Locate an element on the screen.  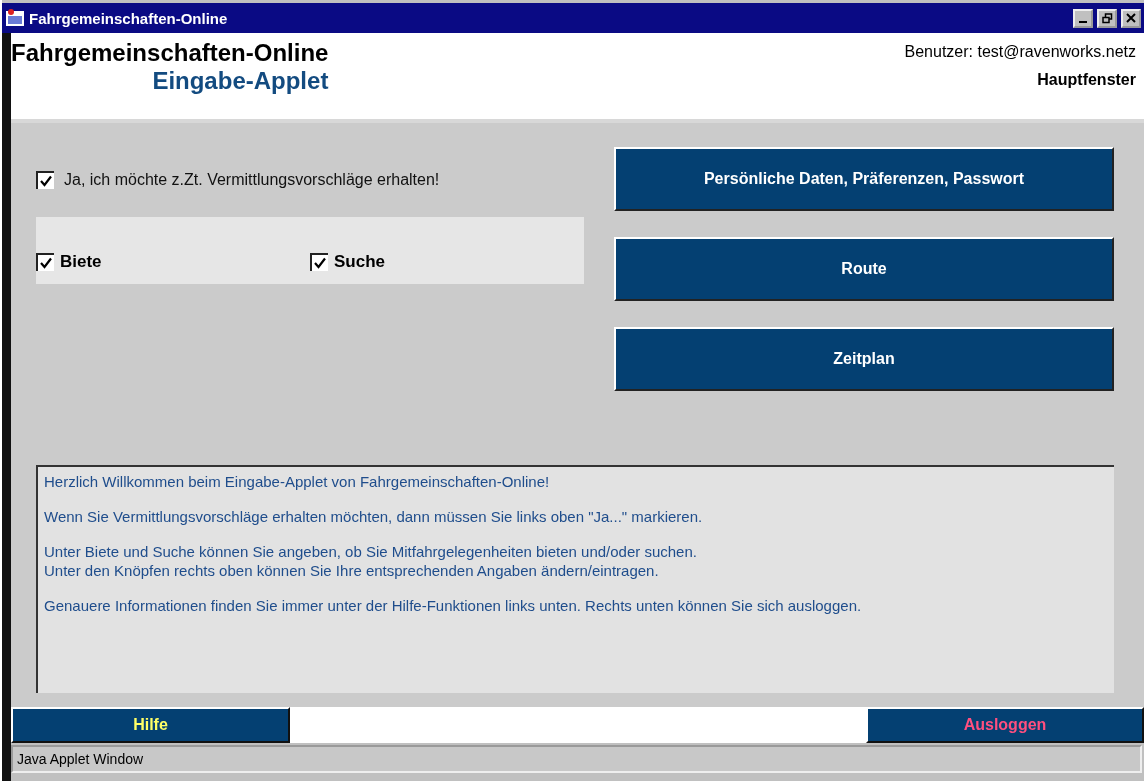
message-text: Unter Biete und Suche können Sie angeben, ob Sie Mitfahrgelegenheiten bieten und/oder suchen. is located at coordinates (371, 551).